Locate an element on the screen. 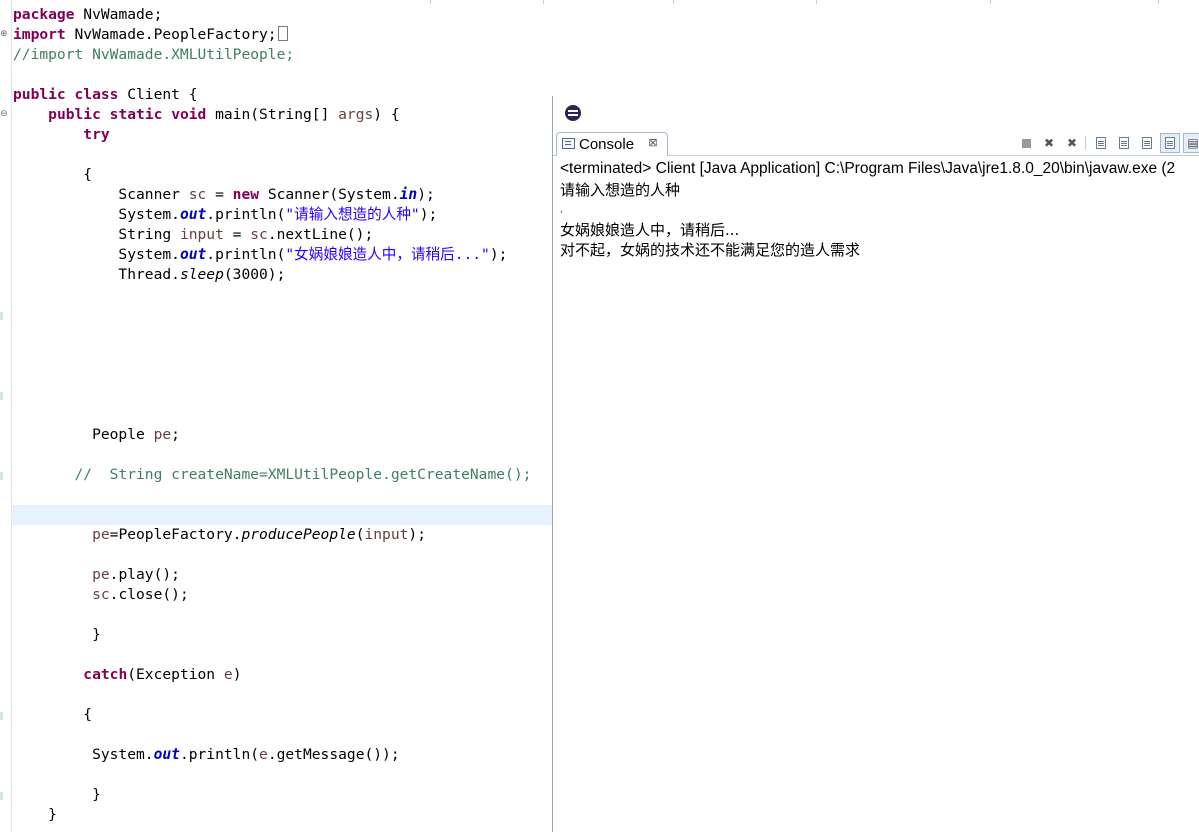 The height and width of the screenshot is (832, 1199). code-token: Thread. is located at coordinates (96, 274).